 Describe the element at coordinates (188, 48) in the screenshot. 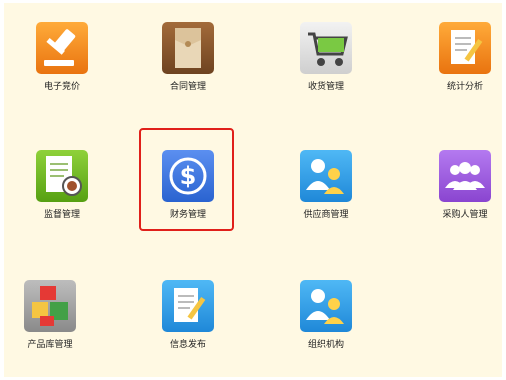

I see `contract-folder-icon` at that location.